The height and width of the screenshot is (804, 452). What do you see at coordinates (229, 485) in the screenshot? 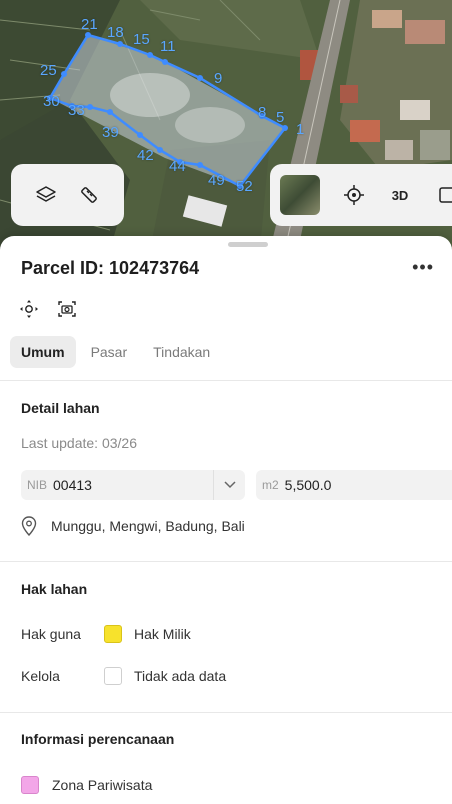
I see `chevron-down-icon` at bounding box center [229, 485].